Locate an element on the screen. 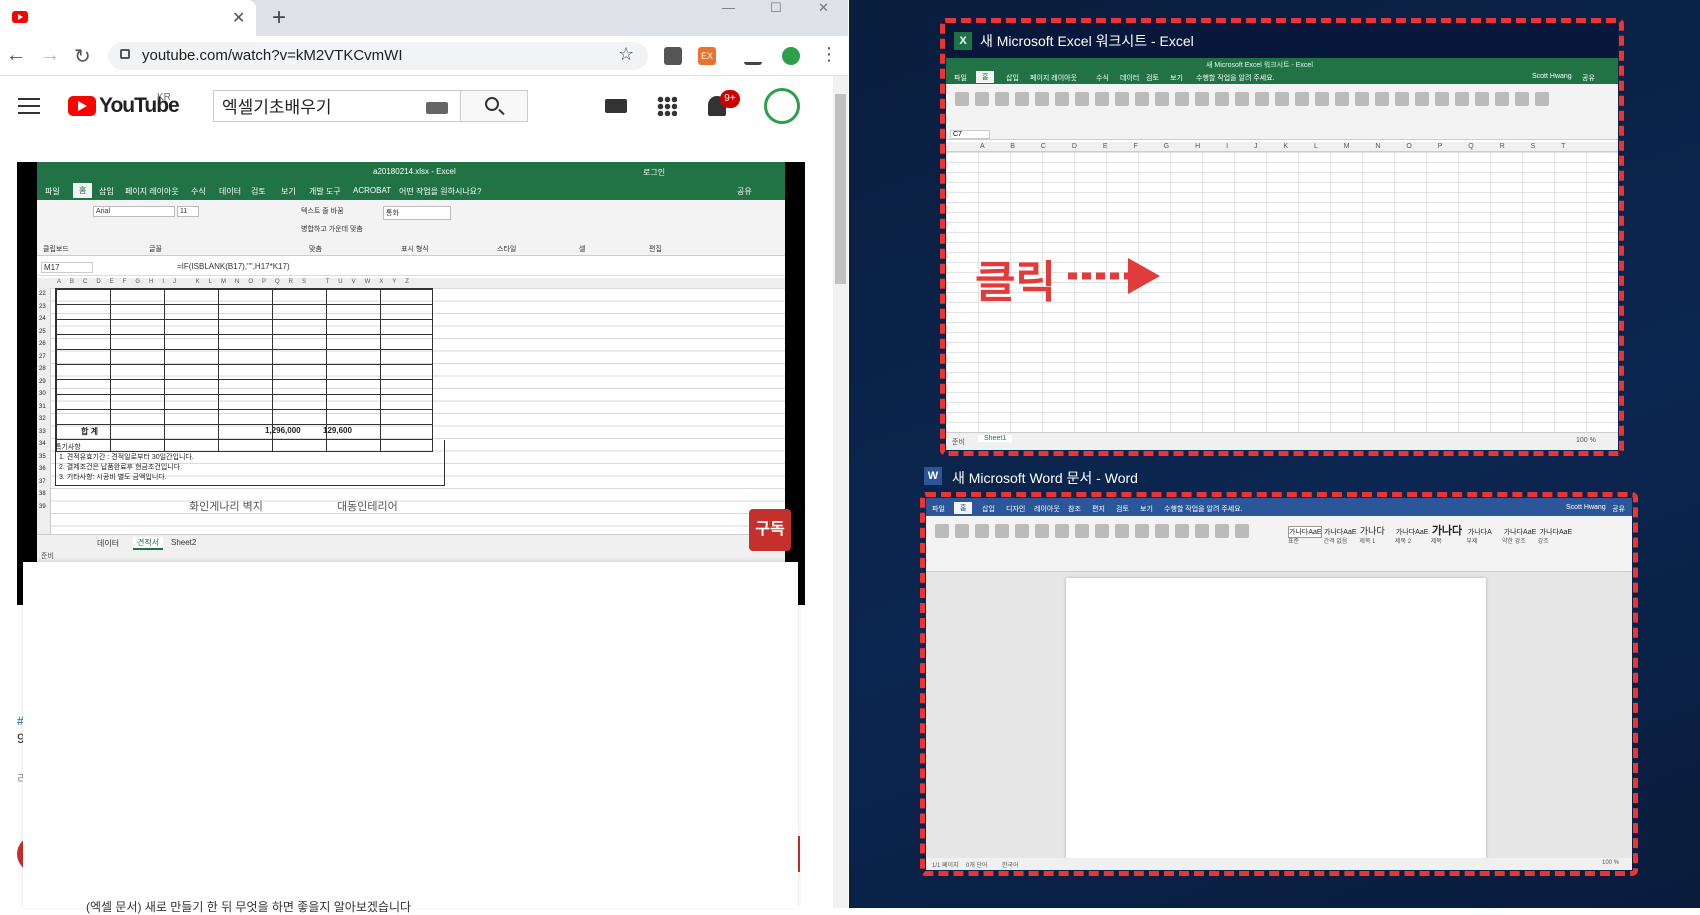  formula-text: =IF(ISBLANK(B17),"",H17*K17) is located at coordinates (233, 266).